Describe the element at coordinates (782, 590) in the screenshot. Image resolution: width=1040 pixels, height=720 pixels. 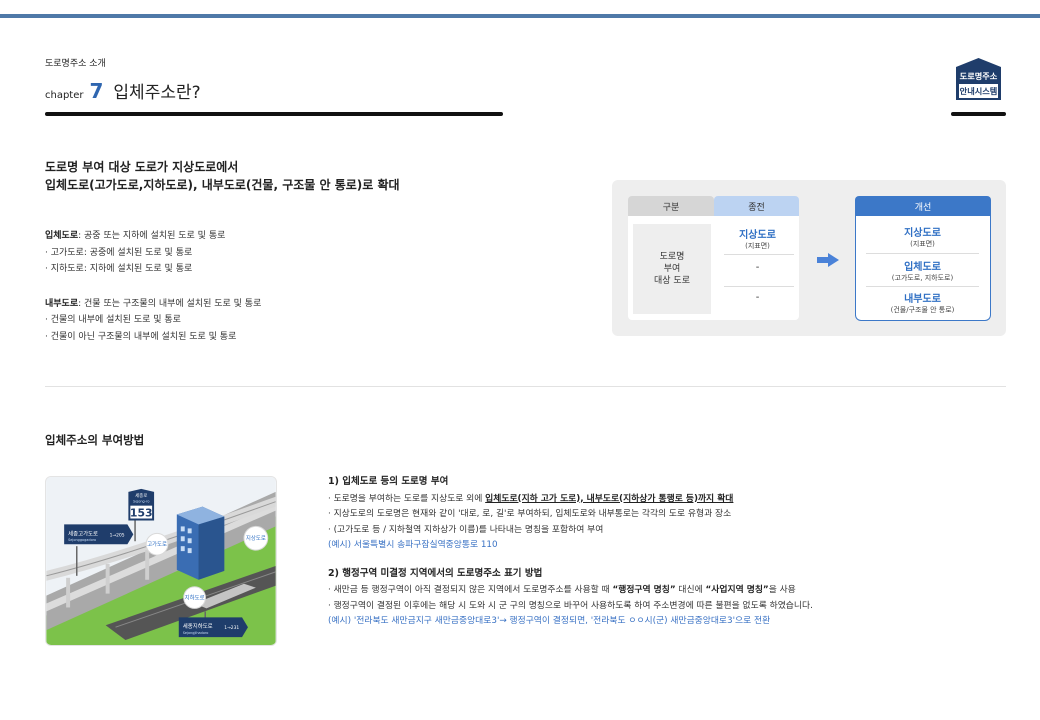
I see `method-2-text: 을 사용` at that location.